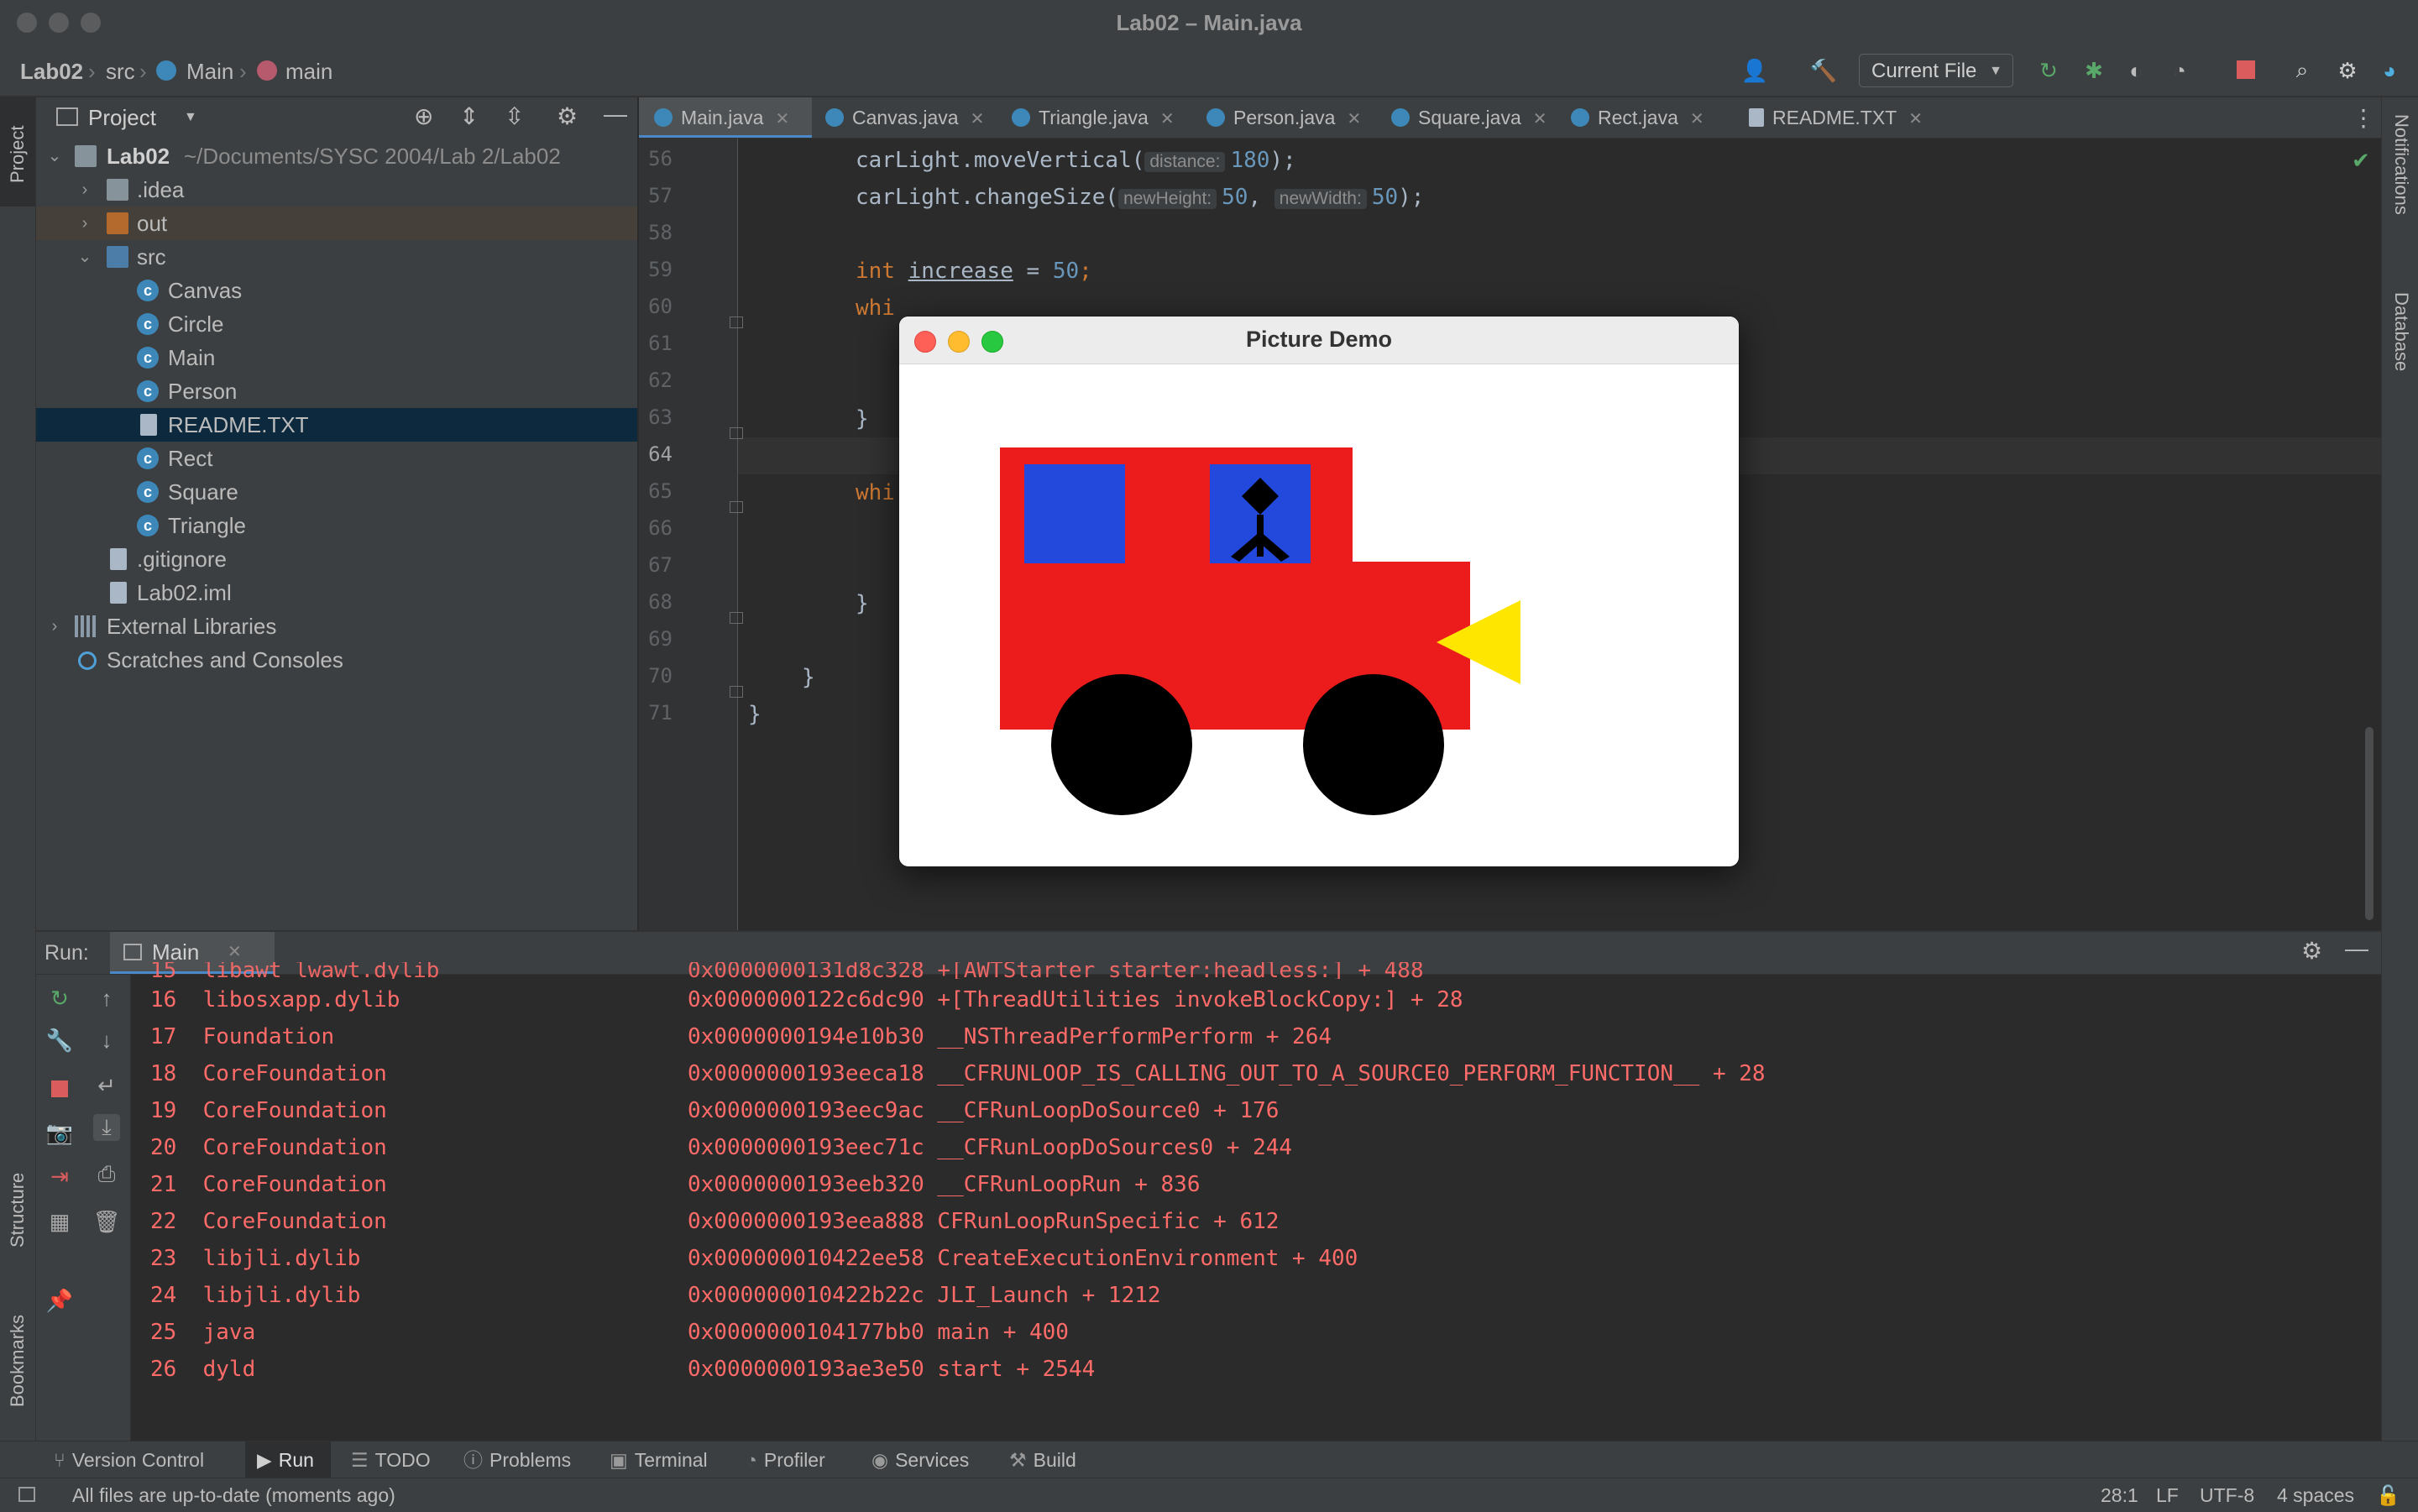  I want to click on database-tool-label: Database, so click(2401, 346).